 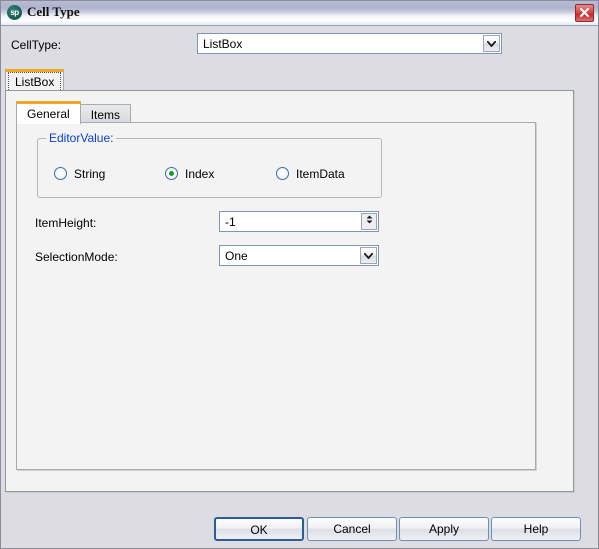 What do you see at coordinates (584, 13) in the screenshot?
I see `close-icon` at bounding box center [584, 13].